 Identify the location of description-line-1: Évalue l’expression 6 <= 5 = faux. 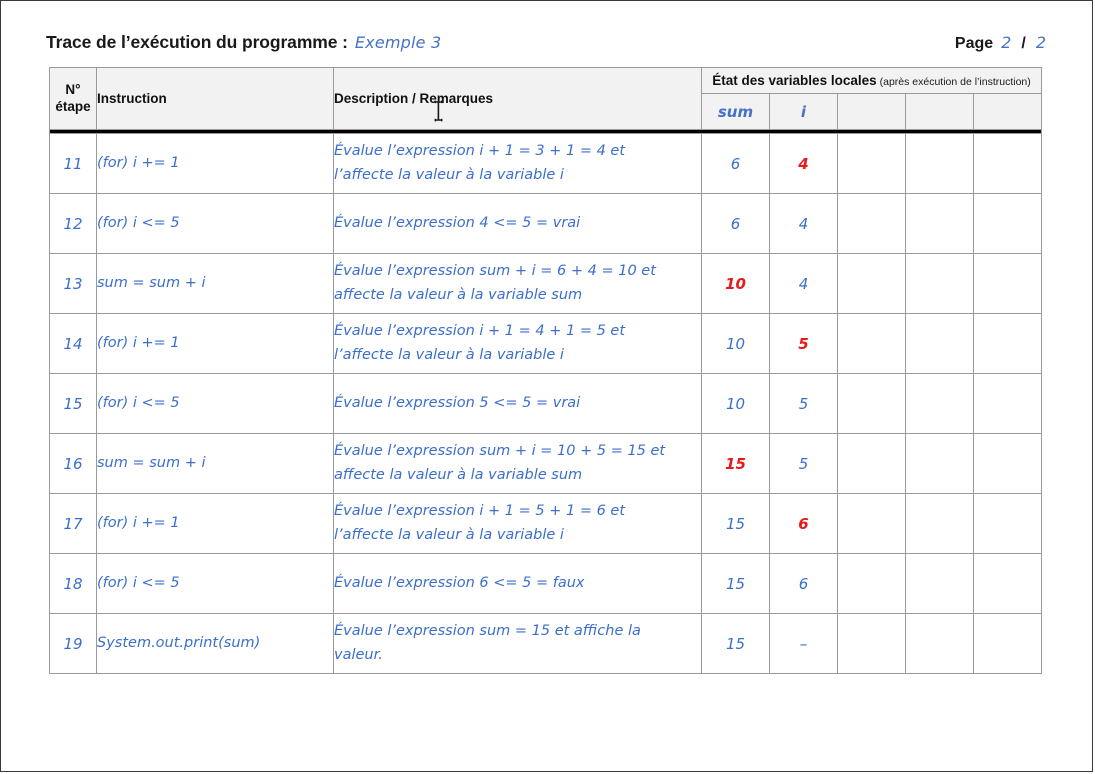
(459, 582).